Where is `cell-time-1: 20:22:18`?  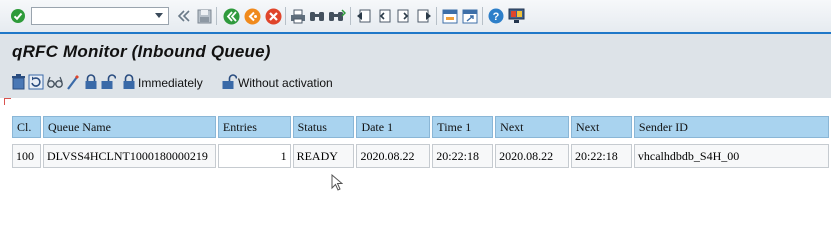 cell-time-1: 20:22:18 is located at coordinates (463, 156).